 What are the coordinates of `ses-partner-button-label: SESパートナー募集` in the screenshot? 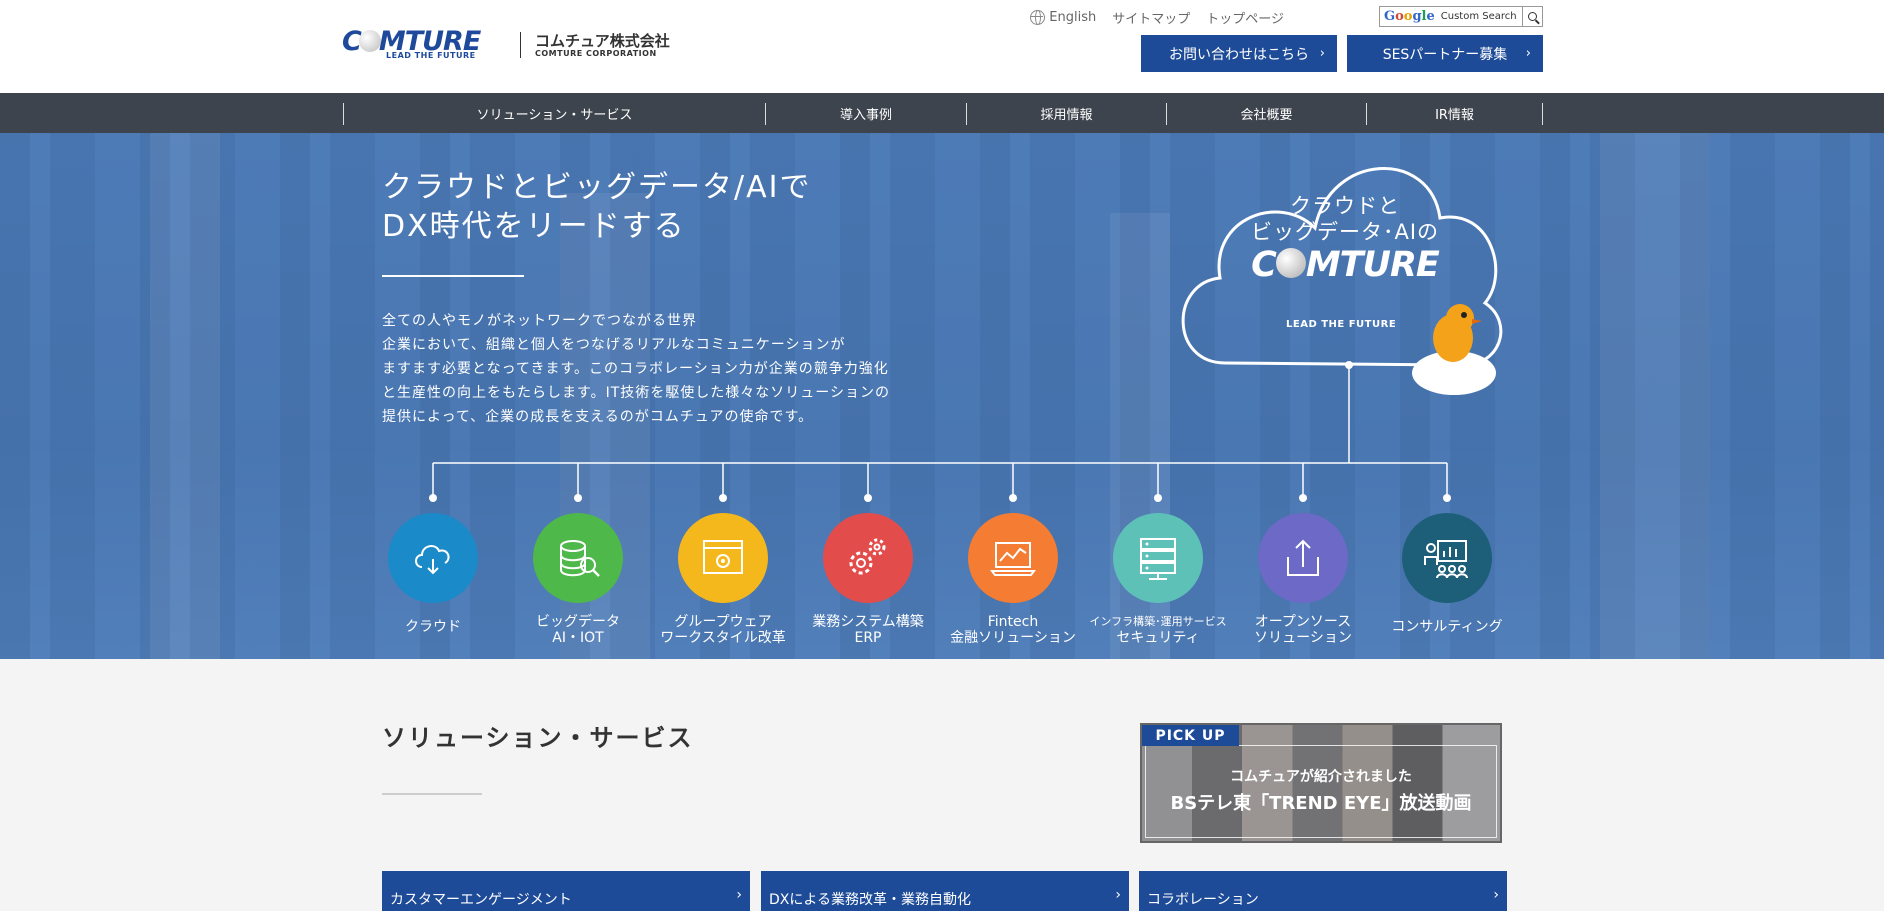 It's located at (1445, 54).